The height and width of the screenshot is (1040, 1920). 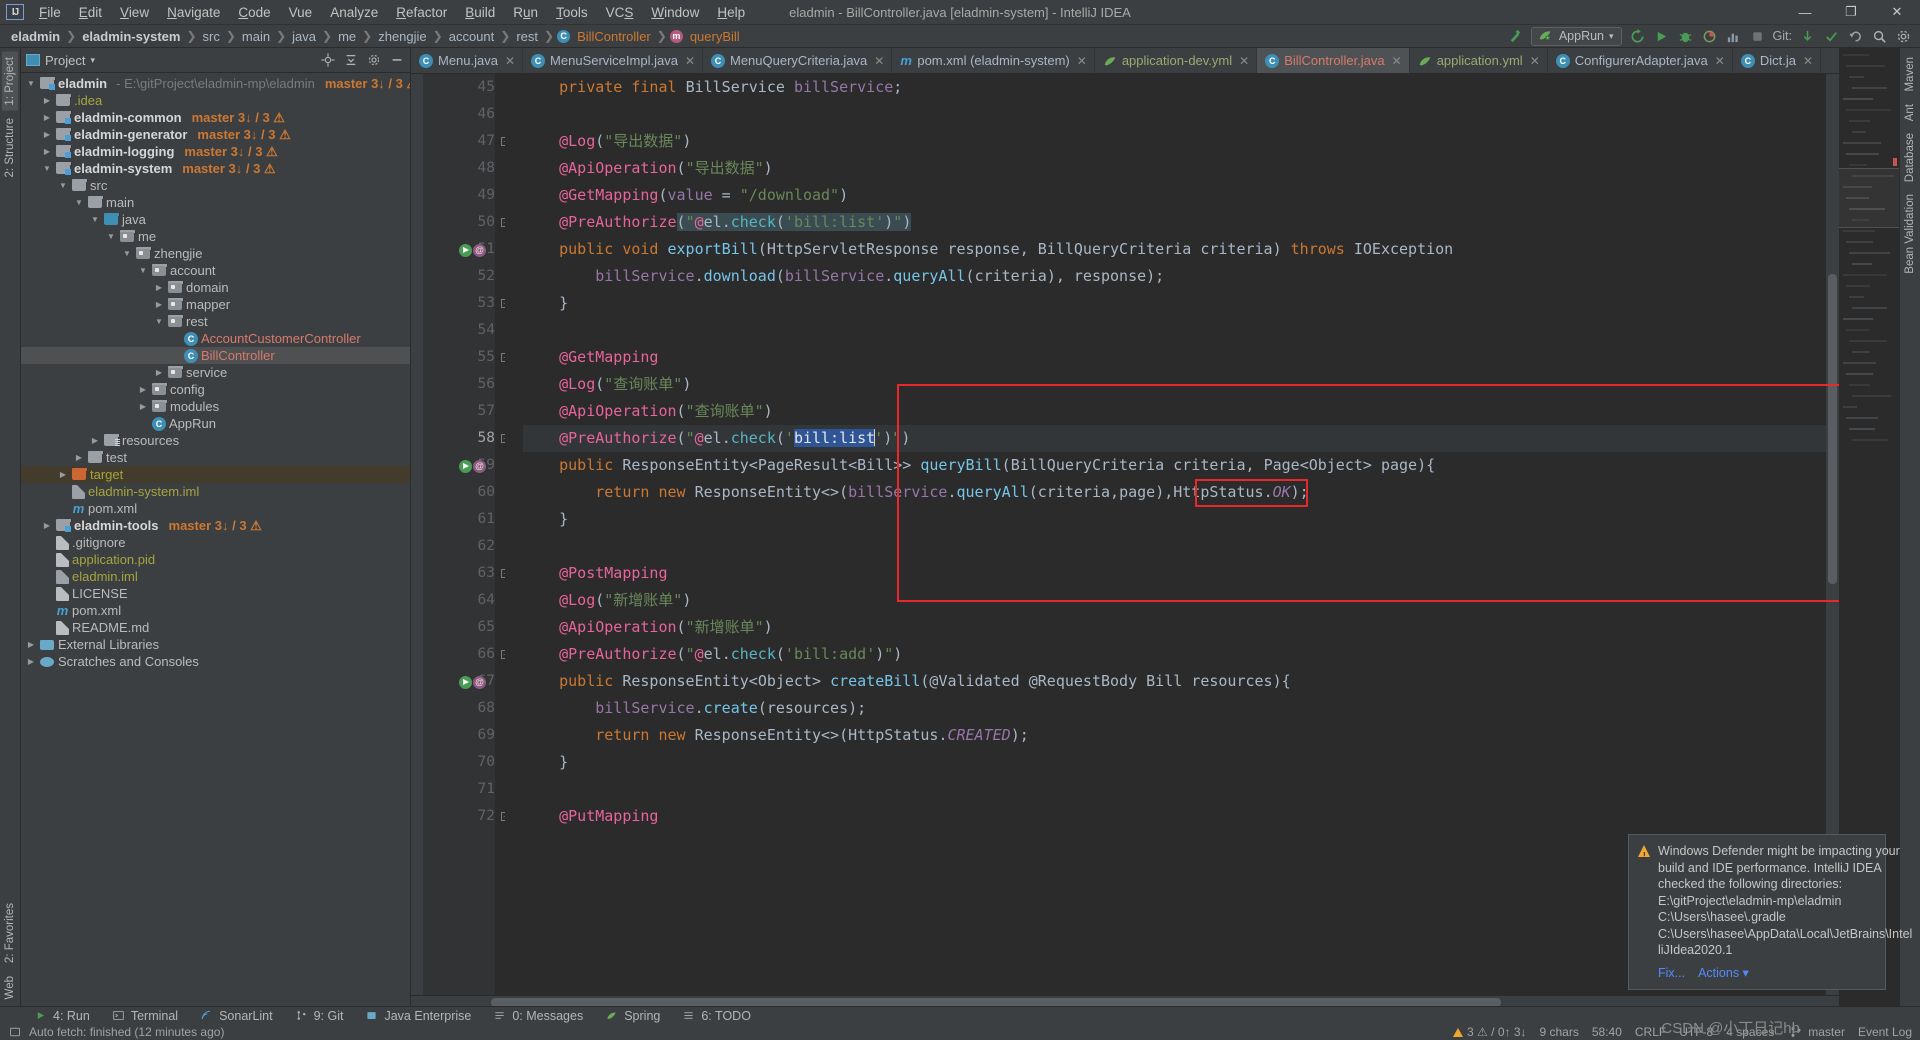 What do you see at coordinates (215, 287) in the screenshot?
I see `tree-node-domain: ▶ domain` at bounding box center [215, 287].